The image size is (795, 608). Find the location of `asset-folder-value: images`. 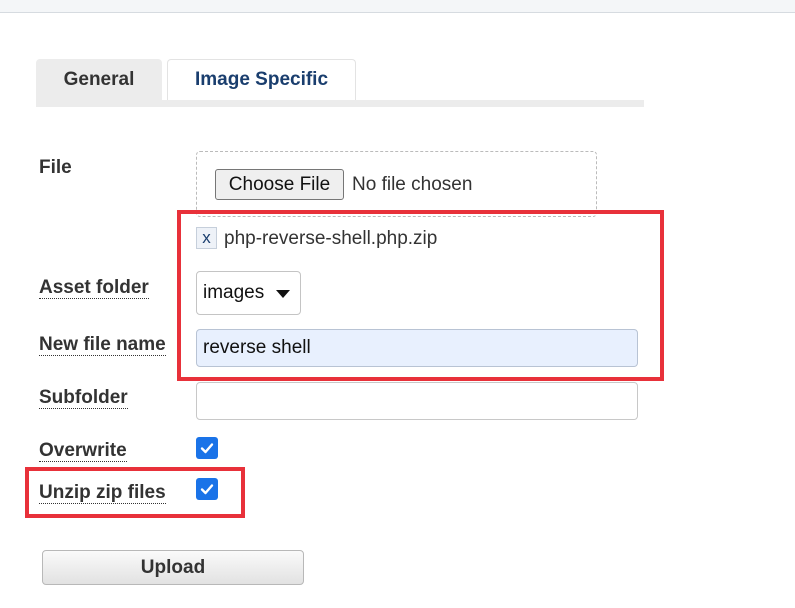

asset-folder-value: images is located at coordinates (234, 292).